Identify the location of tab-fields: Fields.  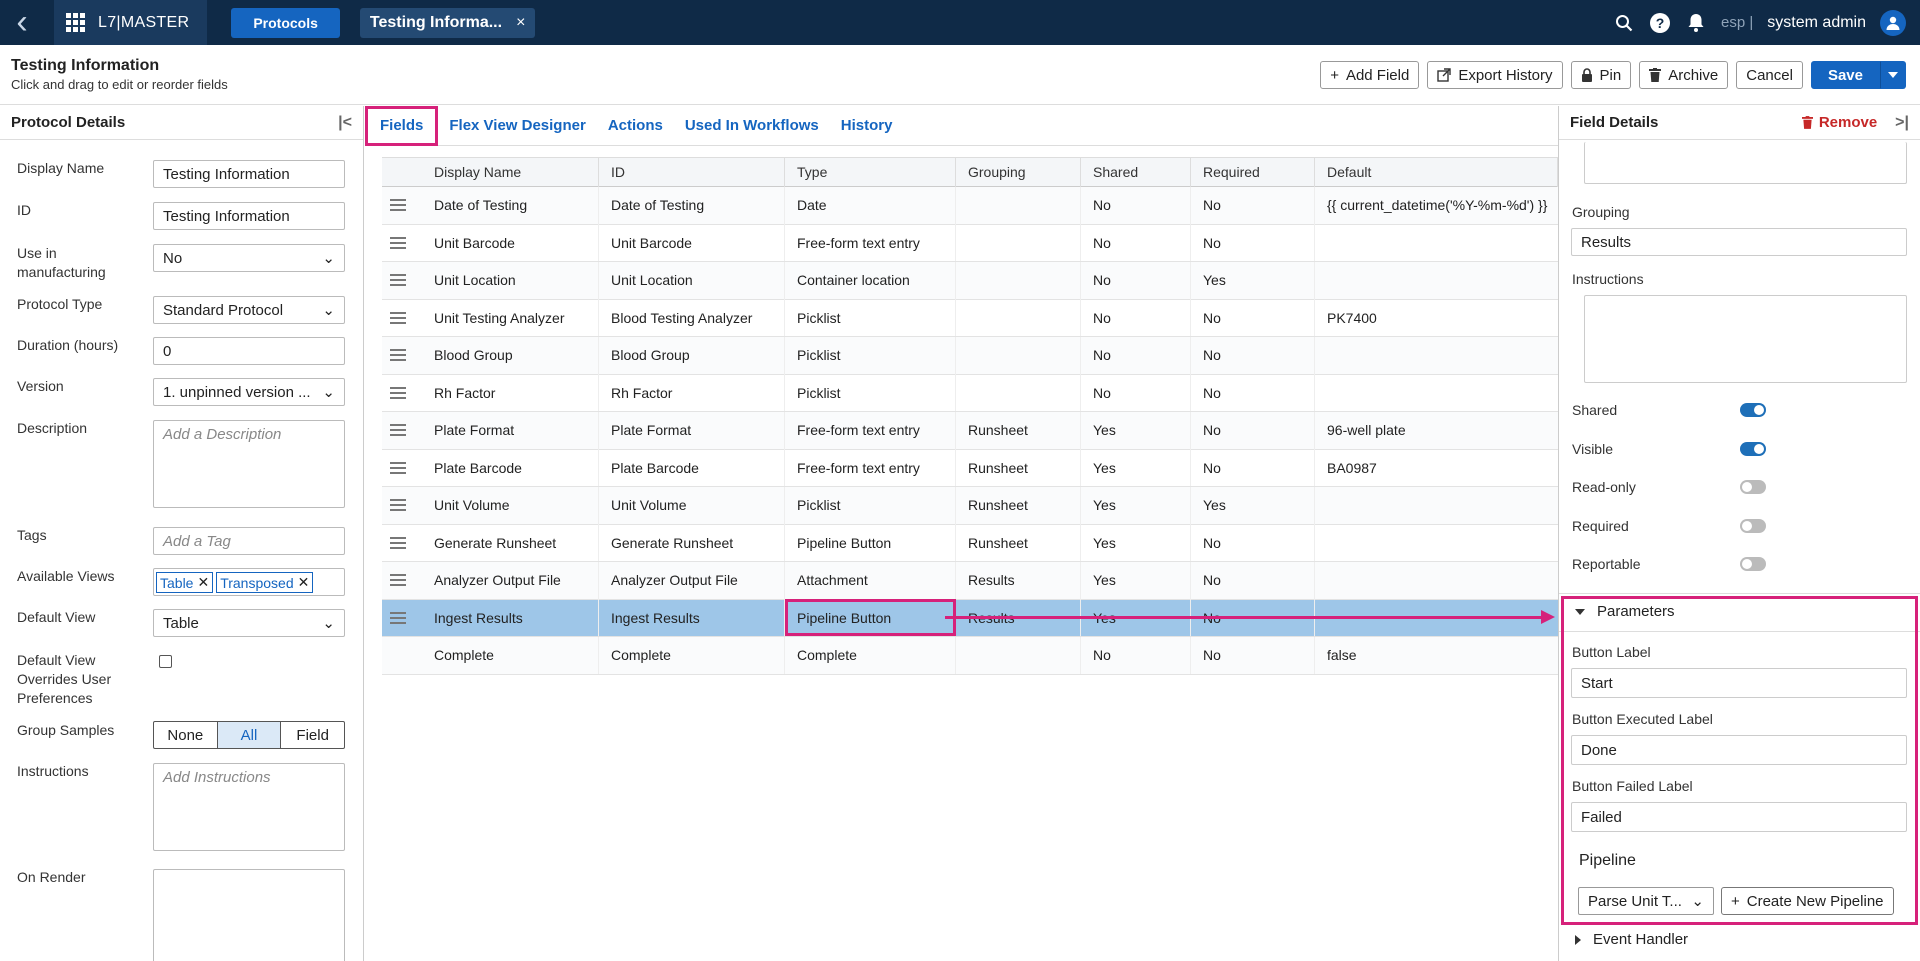
(402, 125).